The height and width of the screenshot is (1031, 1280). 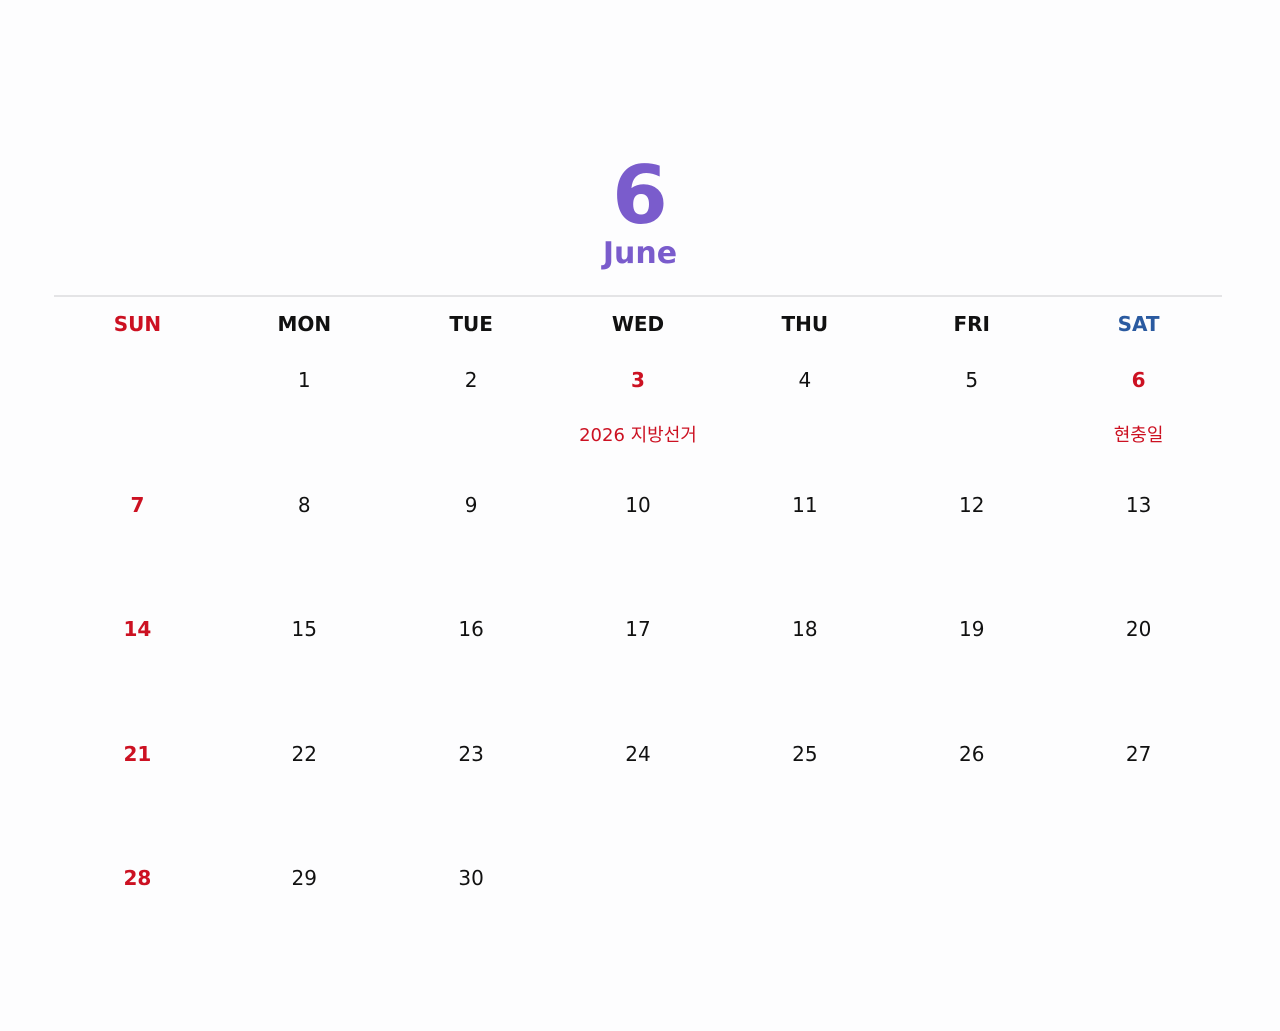 I want to click on weekday-tue: TUE, so click(x=471, y=324).